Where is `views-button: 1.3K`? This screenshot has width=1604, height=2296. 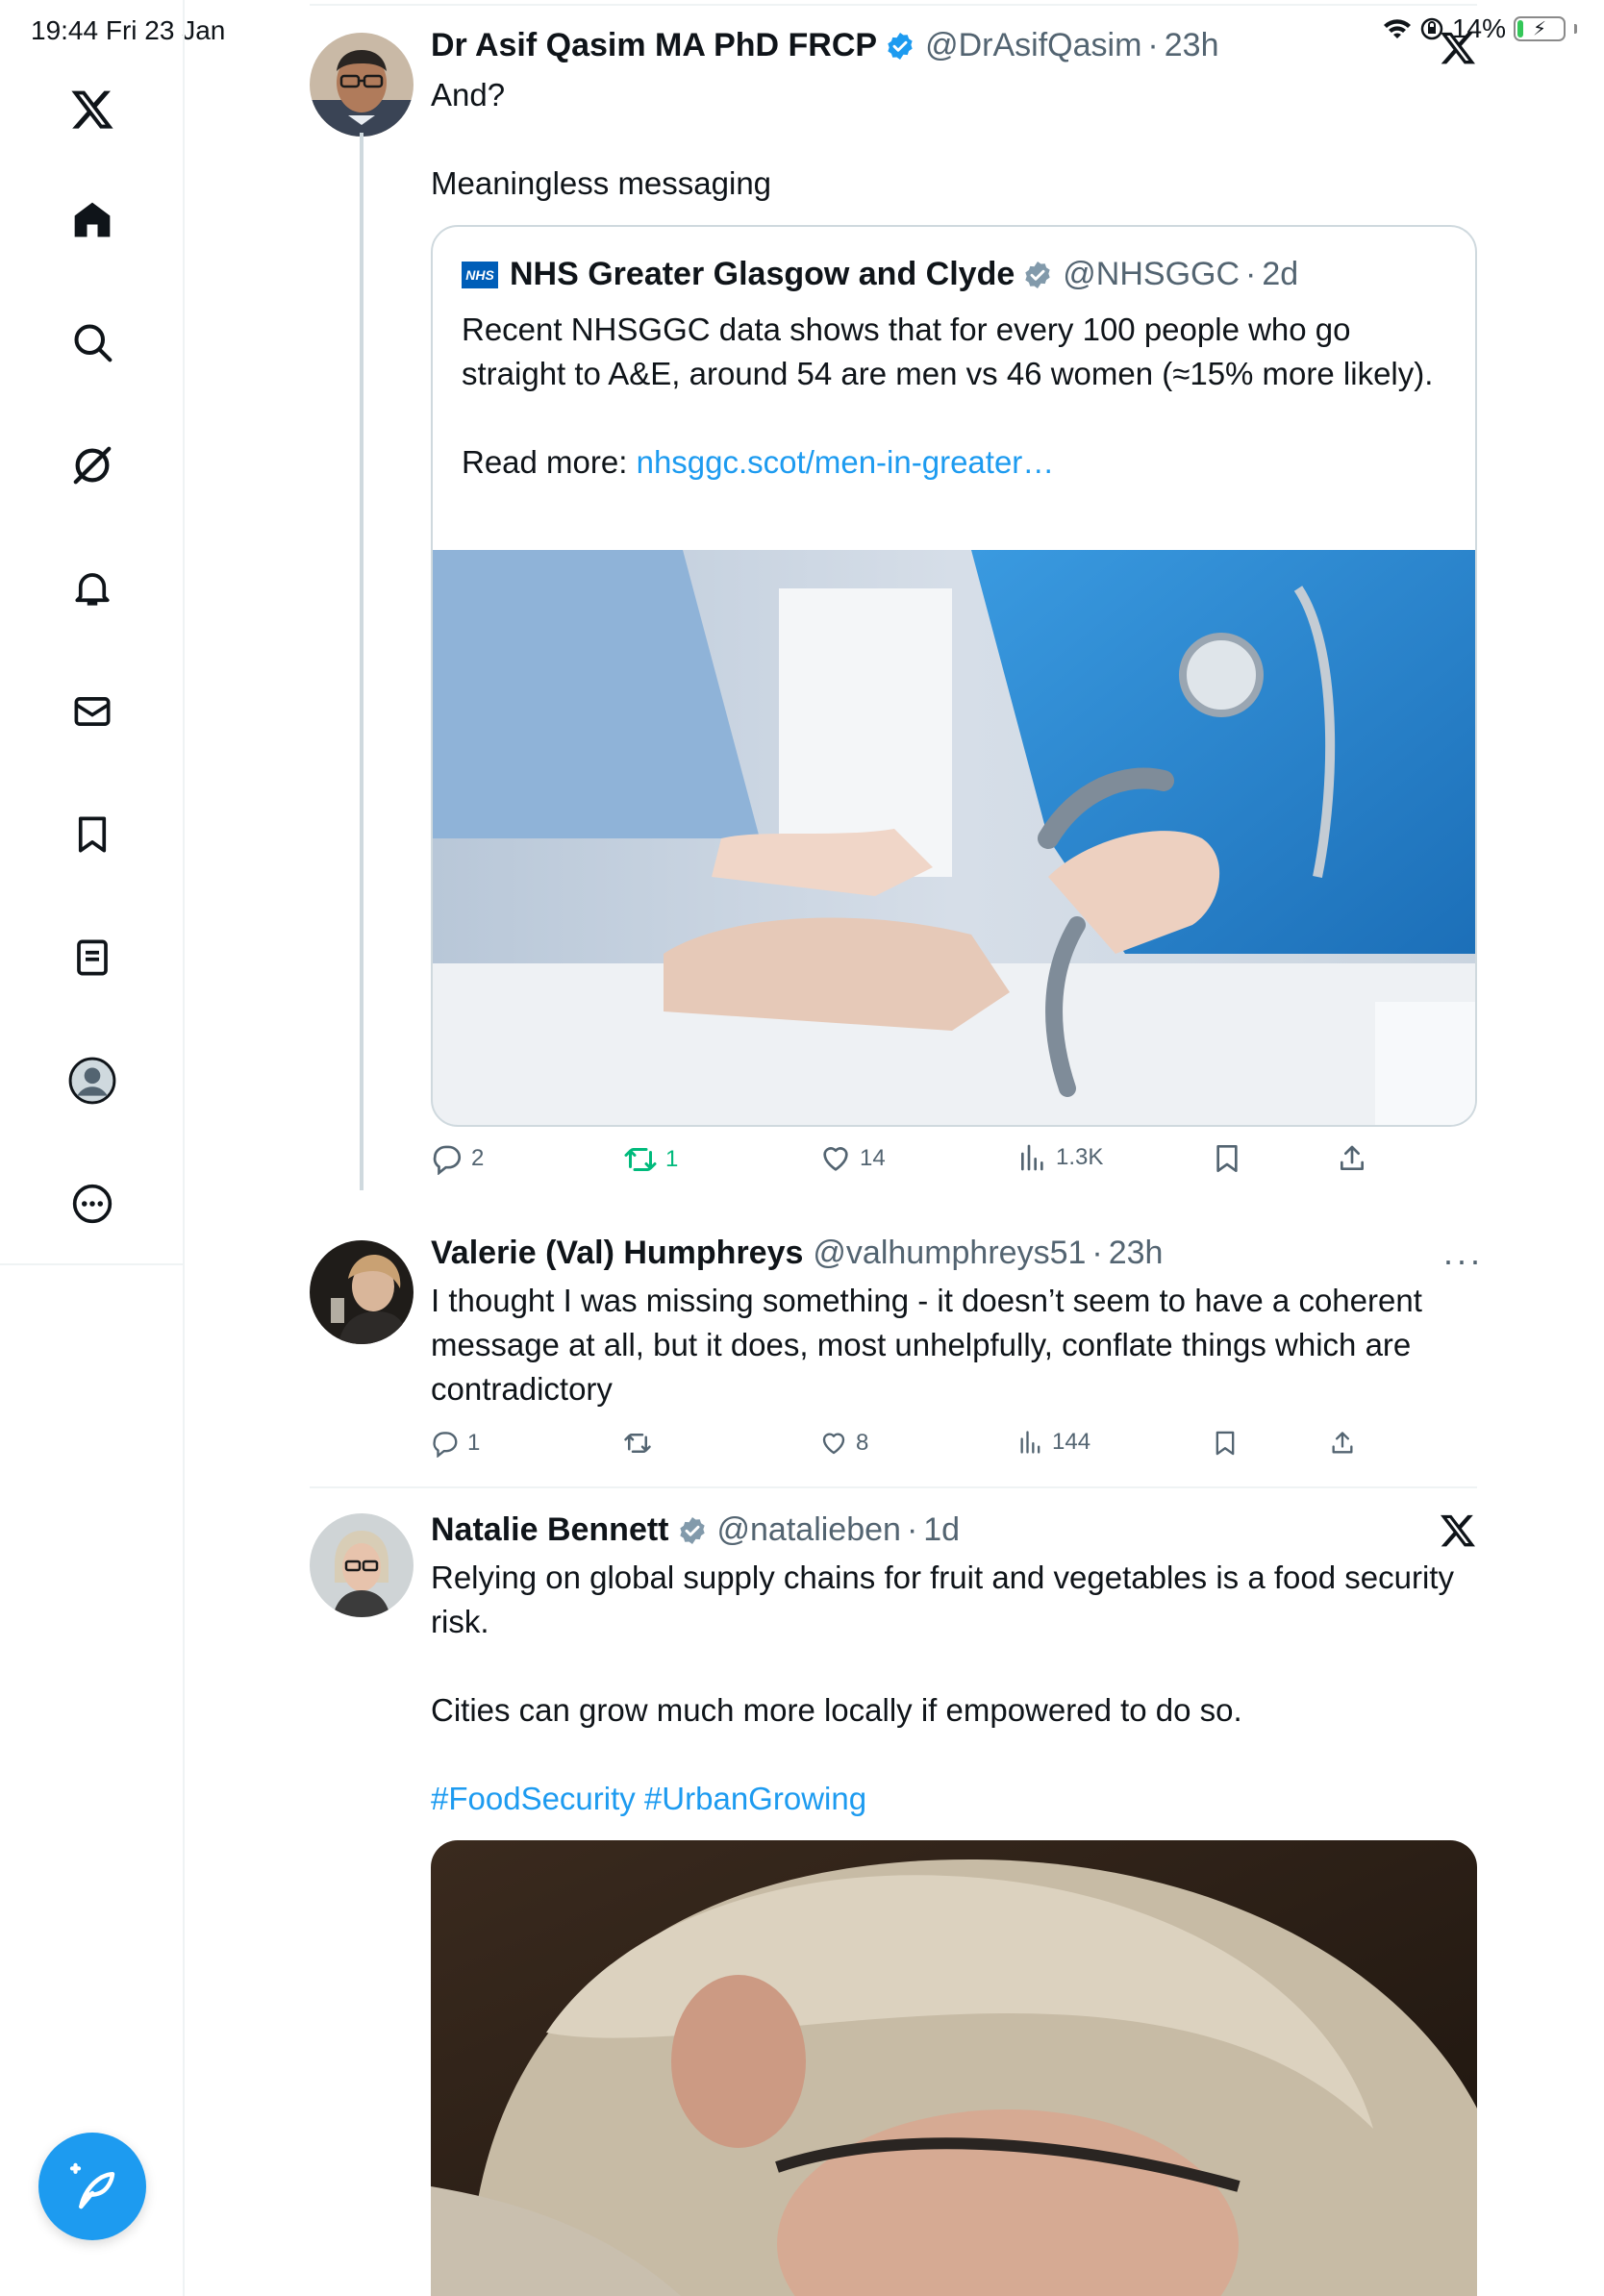 views-button: 1.3K is located at coordinates (1060, 1157).